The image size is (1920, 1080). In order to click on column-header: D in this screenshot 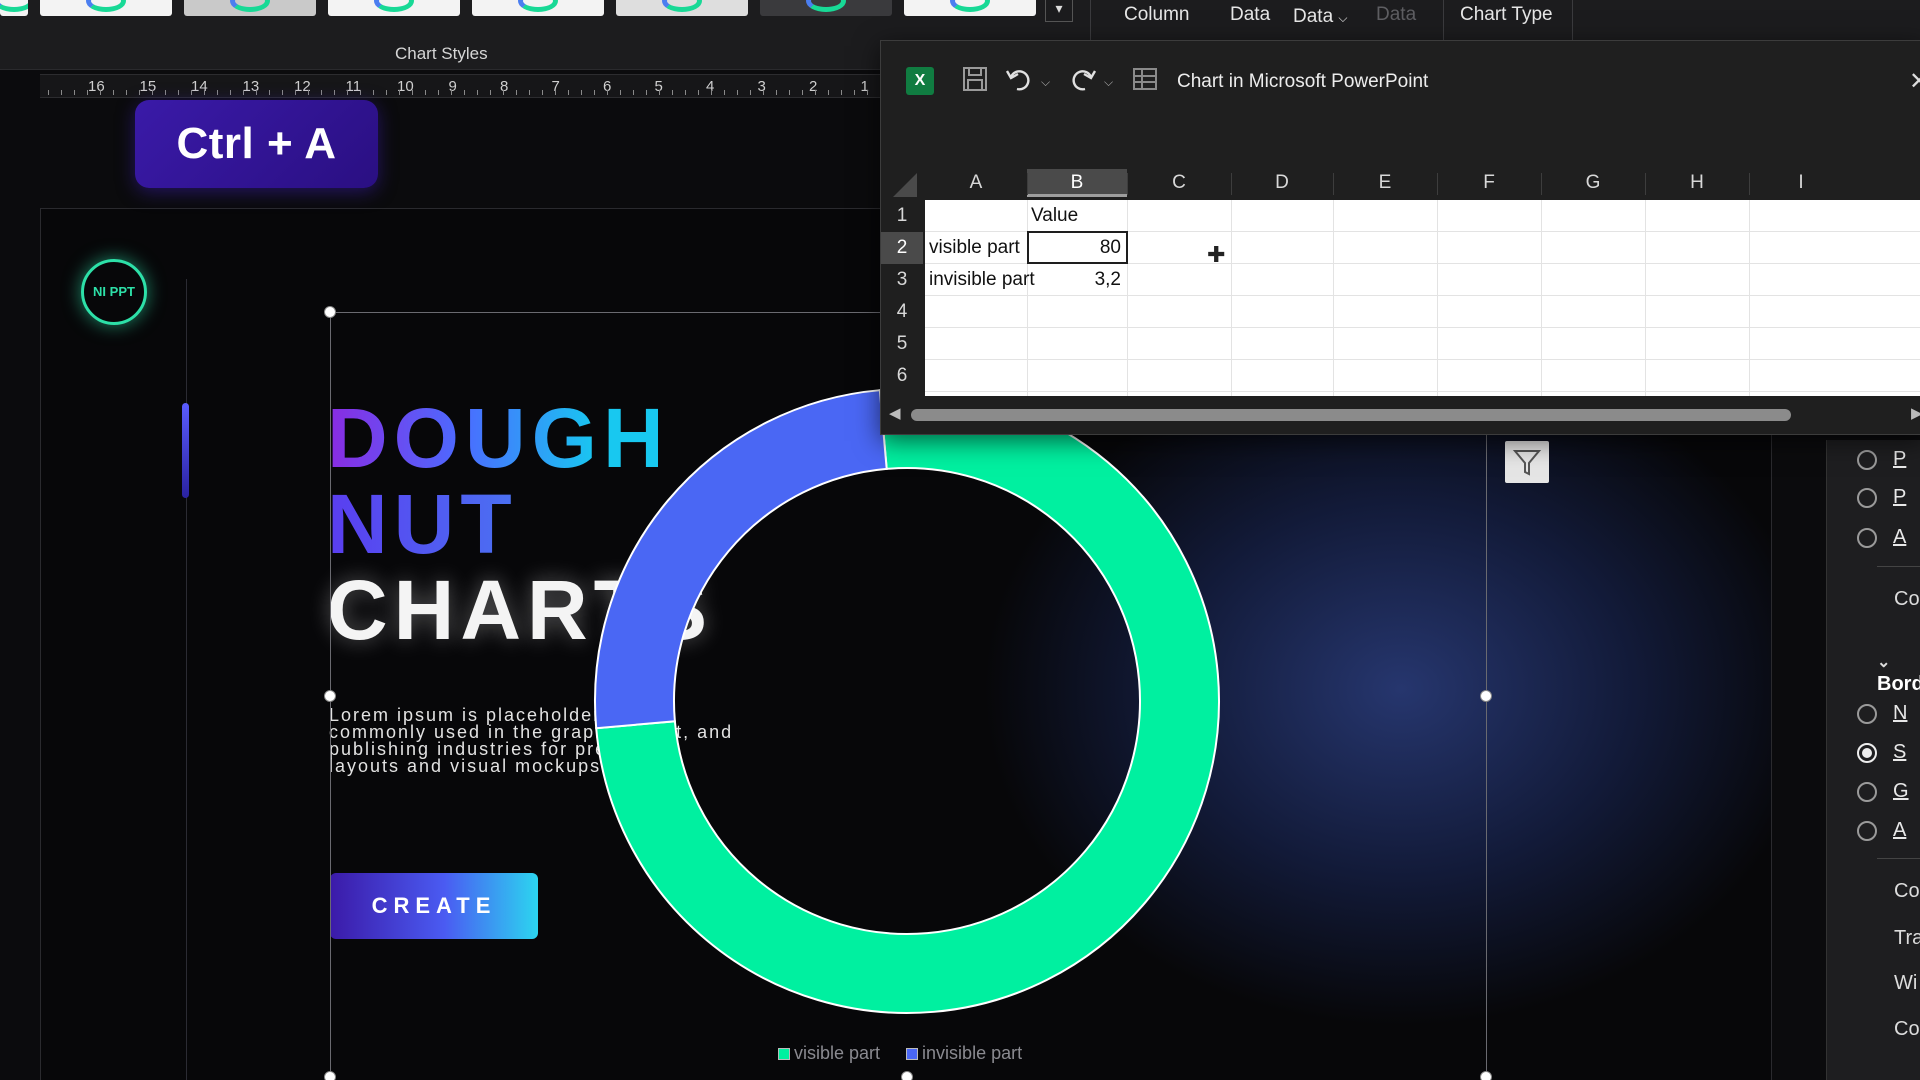, I will do `click(1282, 183)`.